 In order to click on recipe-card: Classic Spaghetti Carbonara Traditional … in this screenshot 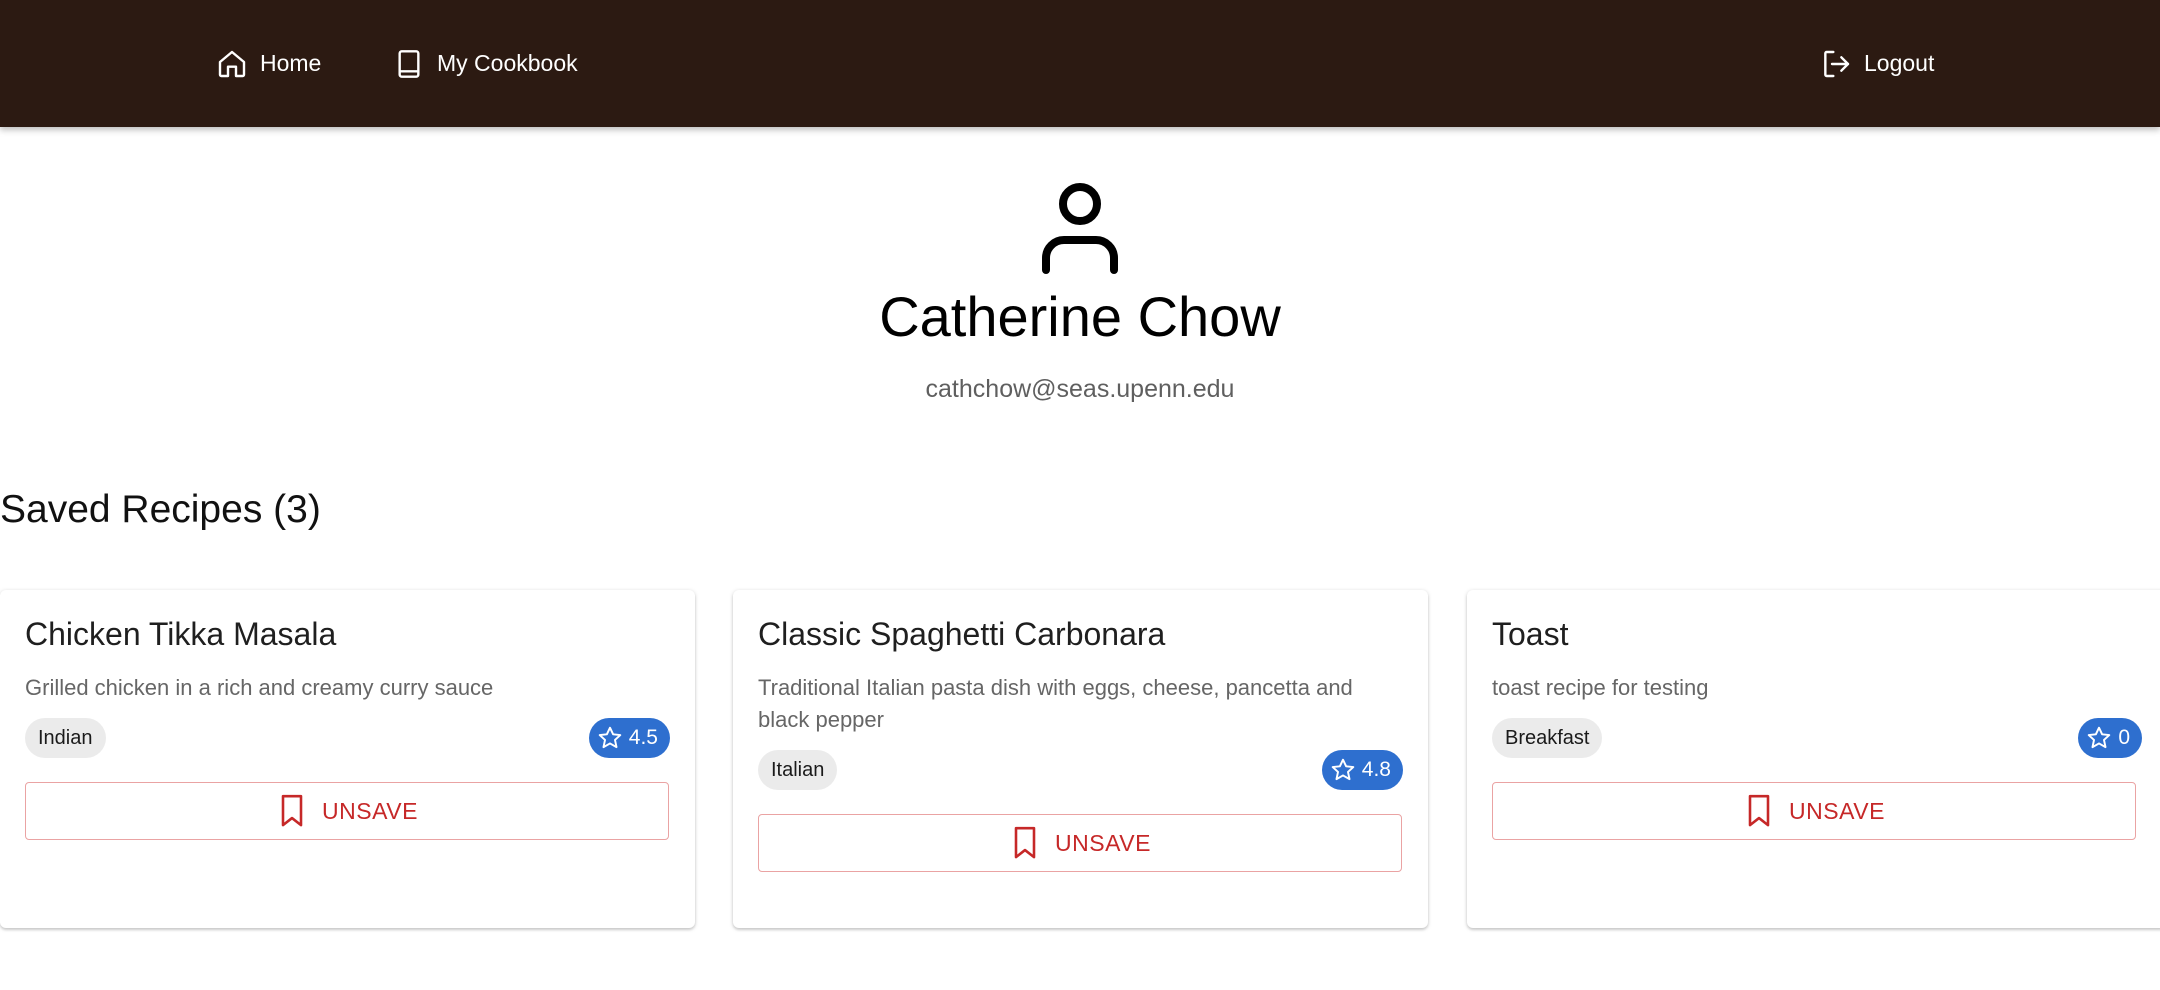, I will do `click(1080, 759)`.